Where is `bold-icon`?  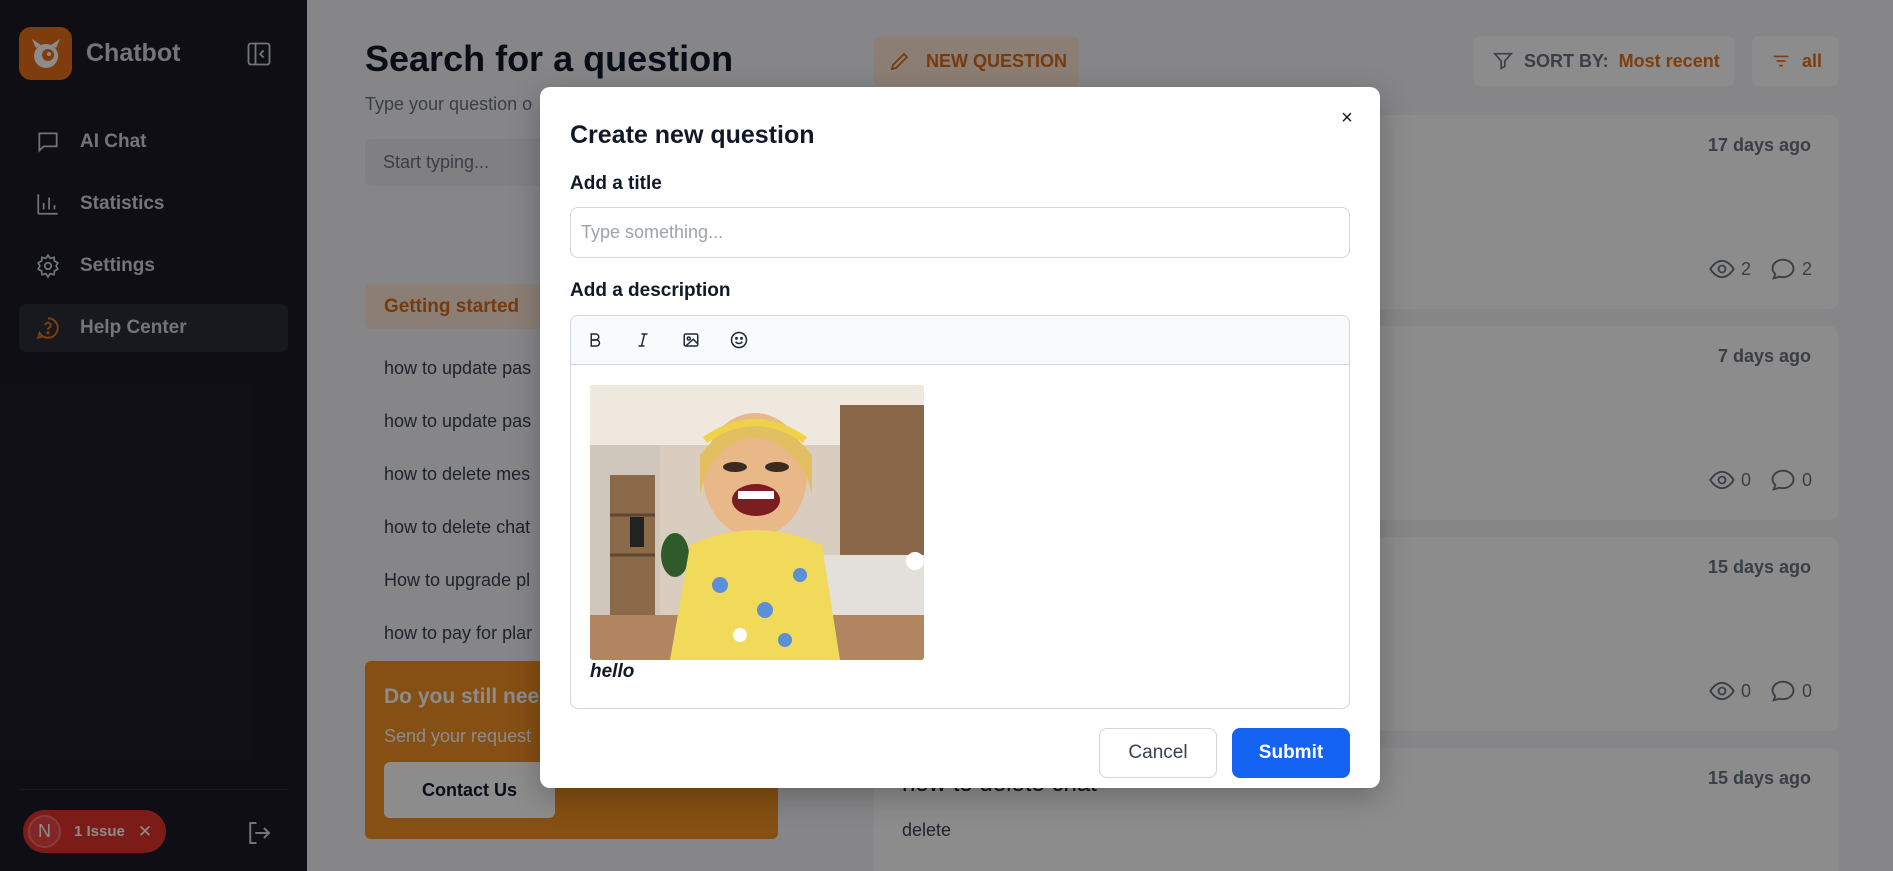
bold-icon is located at coordinates (595, 340).